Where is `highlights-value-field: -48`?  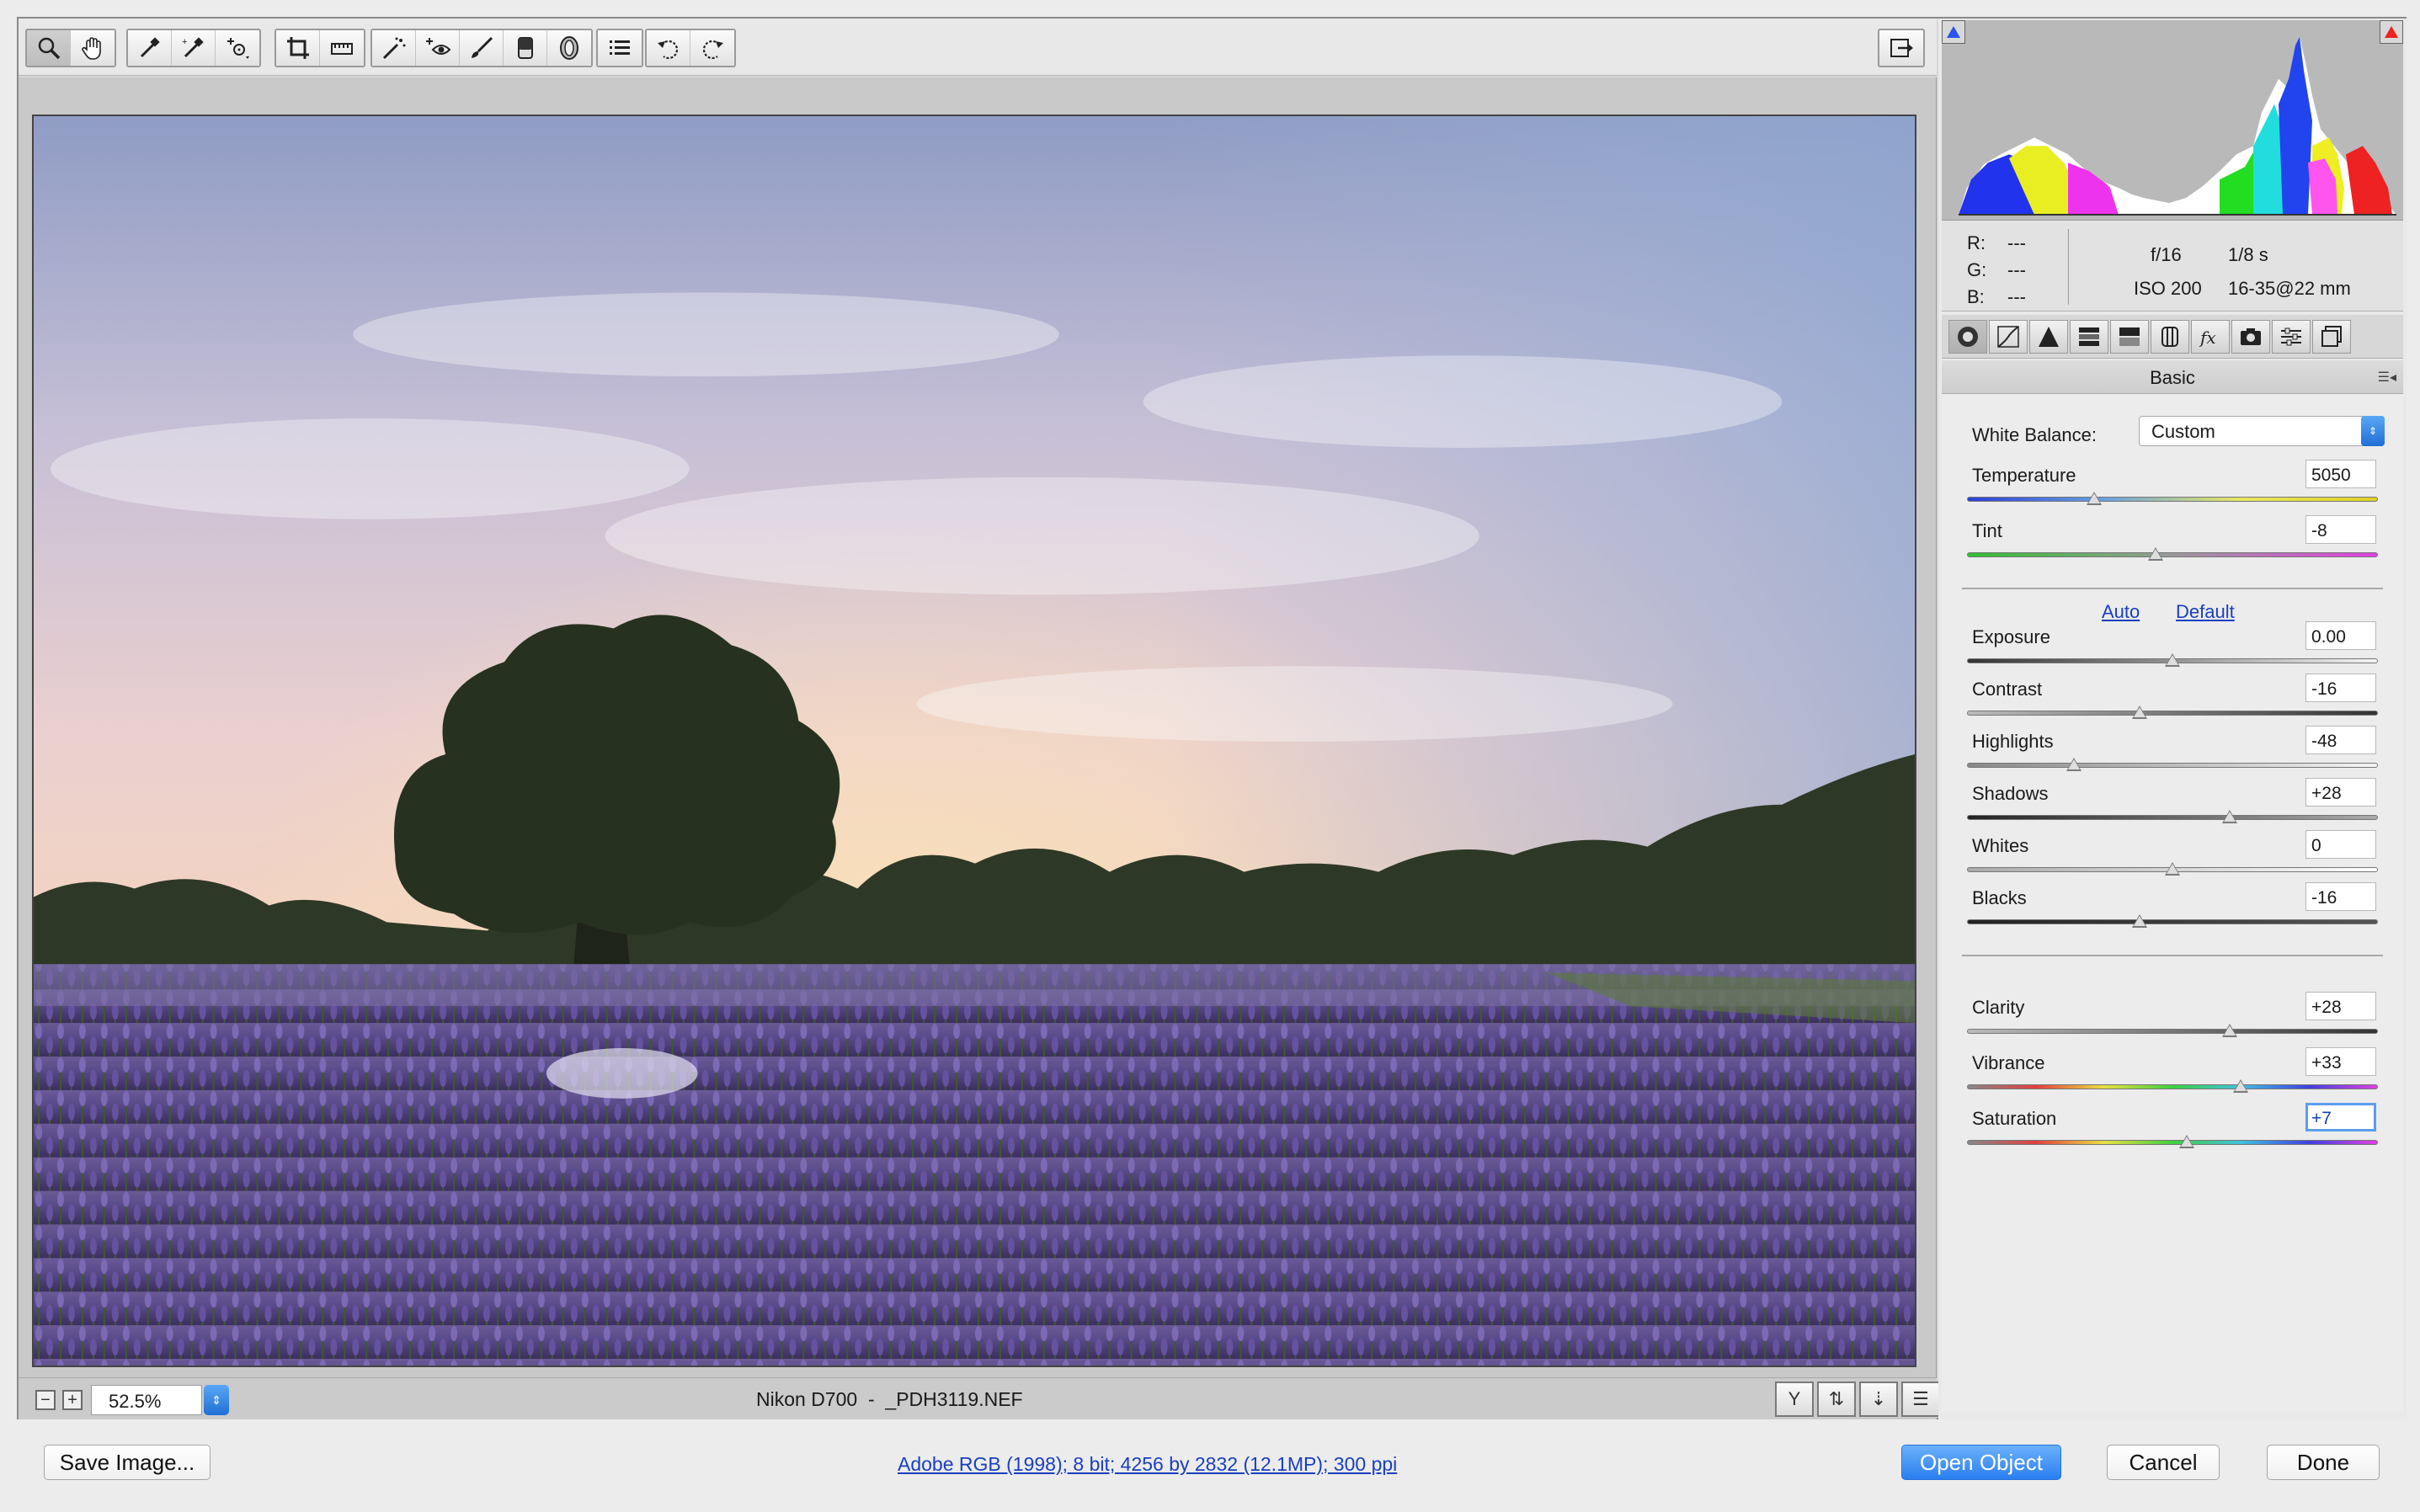 highlights-value-field: -48 is located at coordinates (2341, 740).